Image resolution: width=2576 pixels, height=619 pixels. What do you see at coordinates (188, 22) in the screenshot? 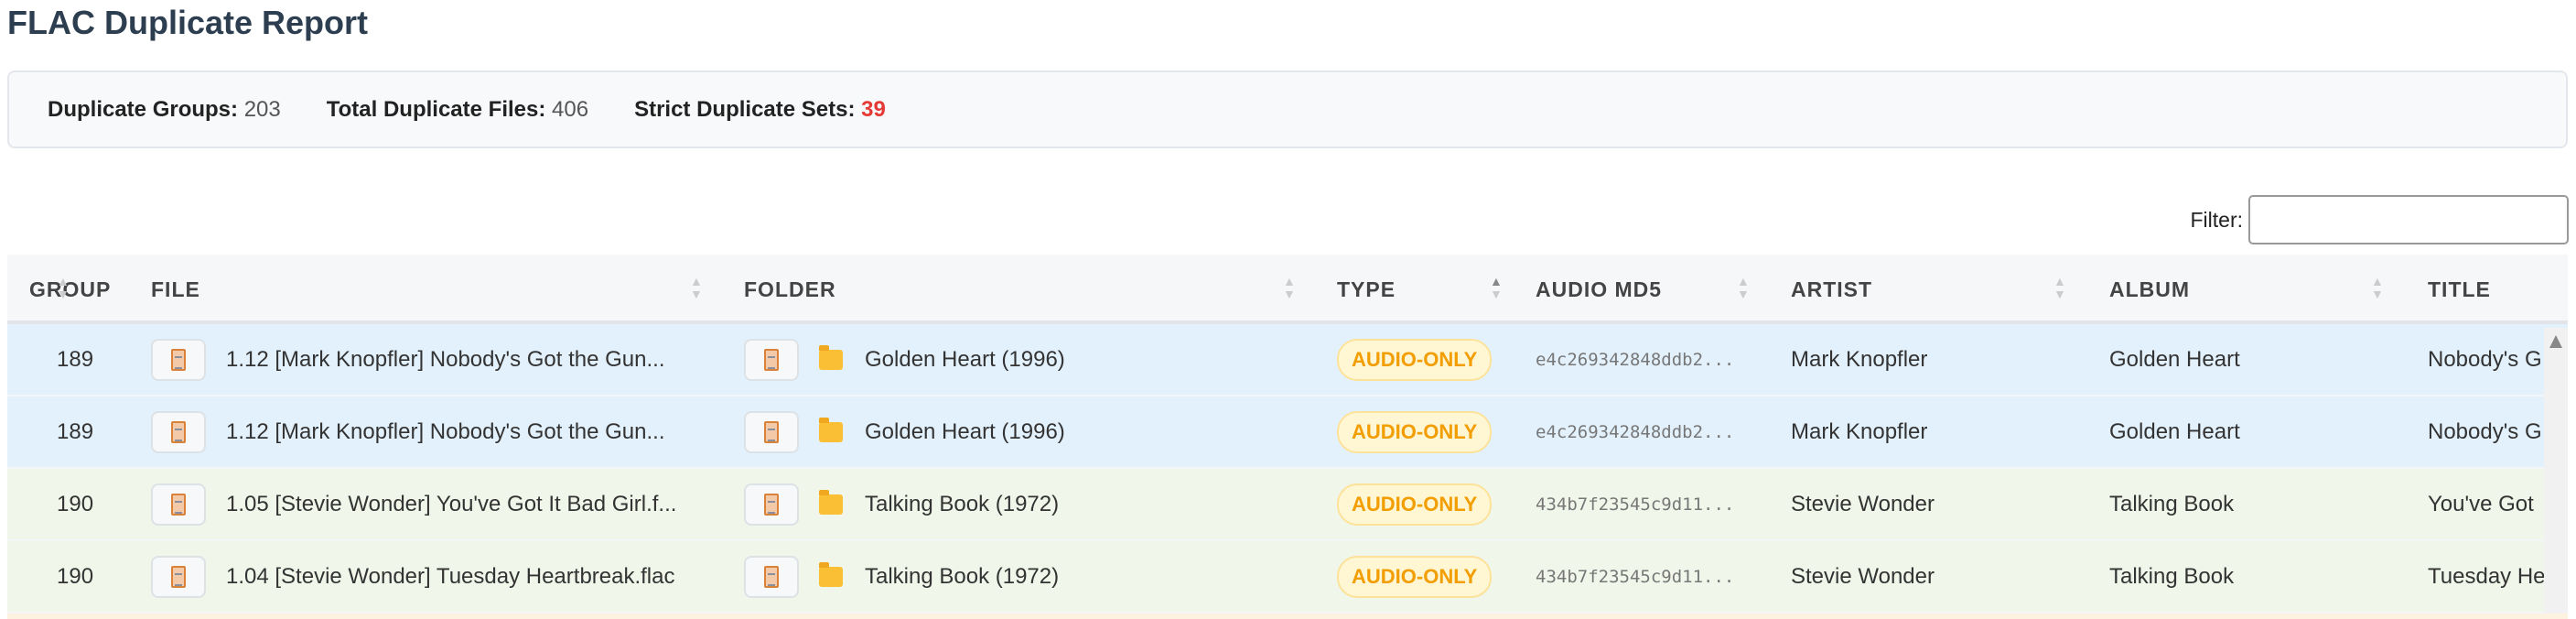
I see `page-title: FLAC Duplicate Report` at bounding box center [188, 22].